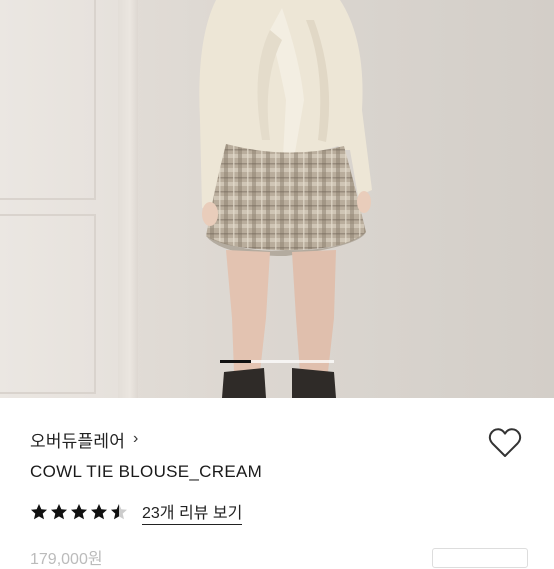  What do you see at coordinates (235, 361) in the screenshot?
I see `carousel-progress-fill` at bounding box center [235, 361].